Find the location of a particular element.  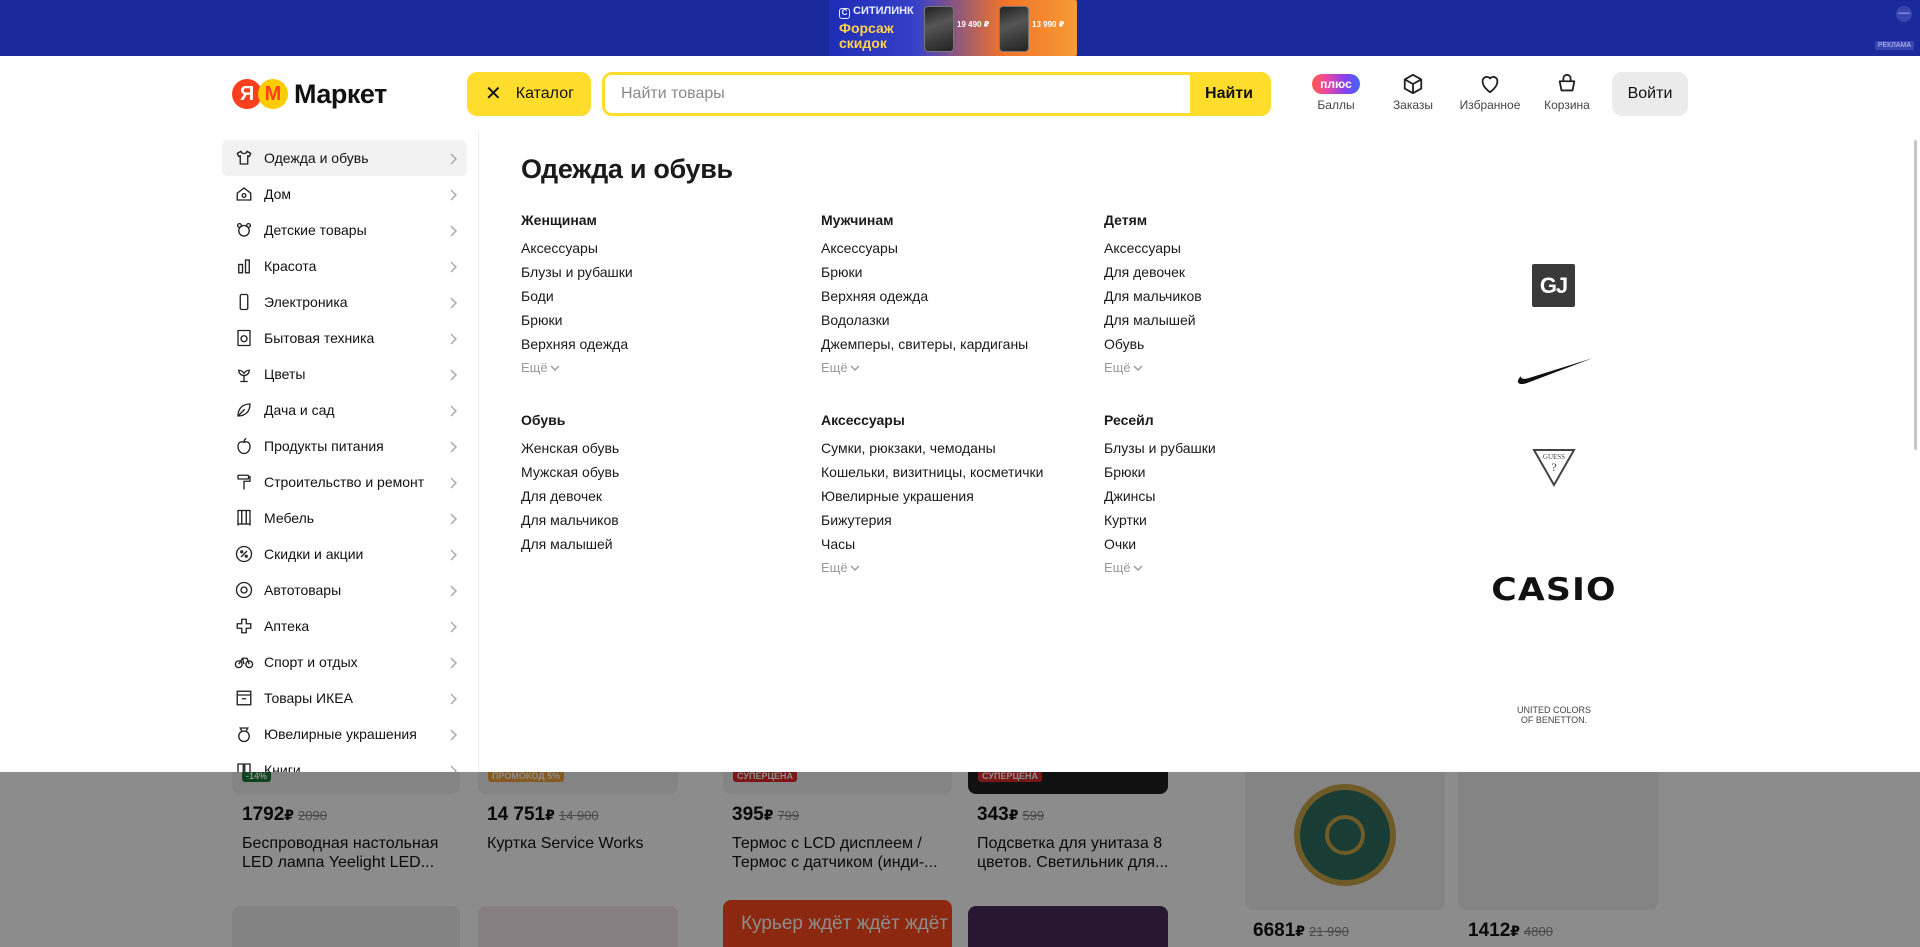

nav-favorites: Избранное is located at coordinates (1490, 91).